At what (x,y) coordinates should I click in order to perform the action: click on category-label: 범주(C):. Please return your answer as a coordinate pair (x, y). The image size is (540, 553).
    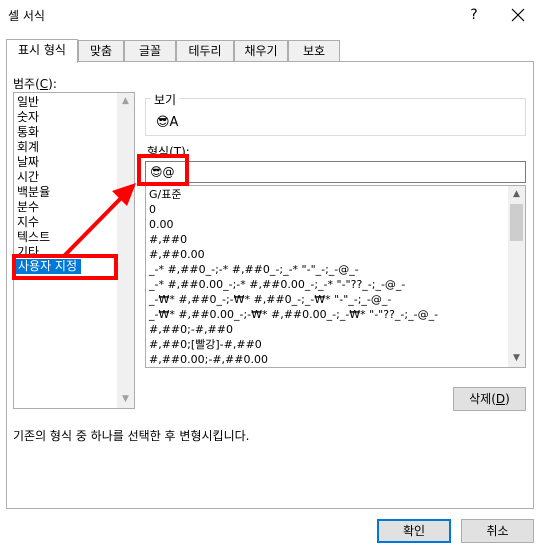
    Looking at the image, I should click on (35, 84).